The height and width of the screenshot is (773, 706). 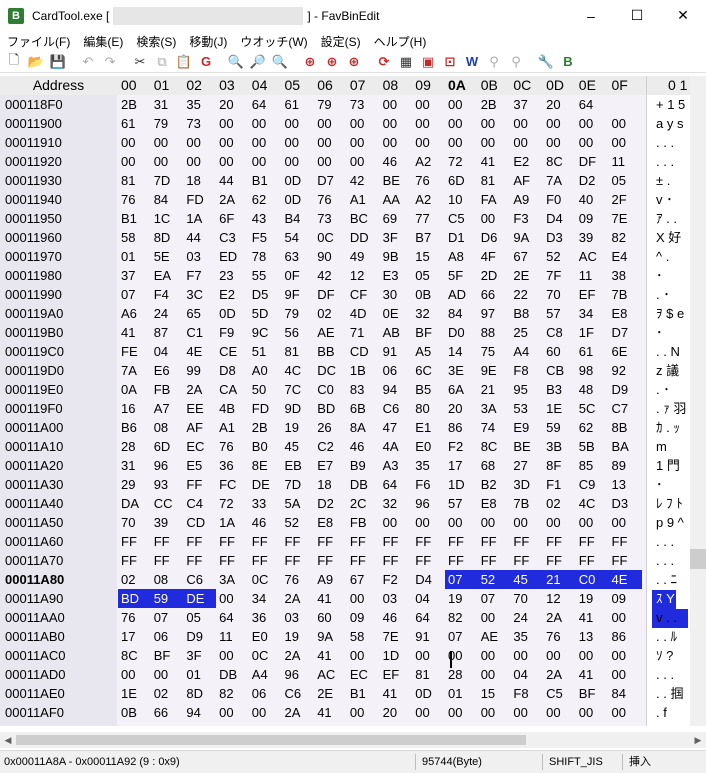 What do you see at coordinates (494, 256) in the screenshot?
I see `hex-byte-cell: 4F` at bounding box center [494, 256].